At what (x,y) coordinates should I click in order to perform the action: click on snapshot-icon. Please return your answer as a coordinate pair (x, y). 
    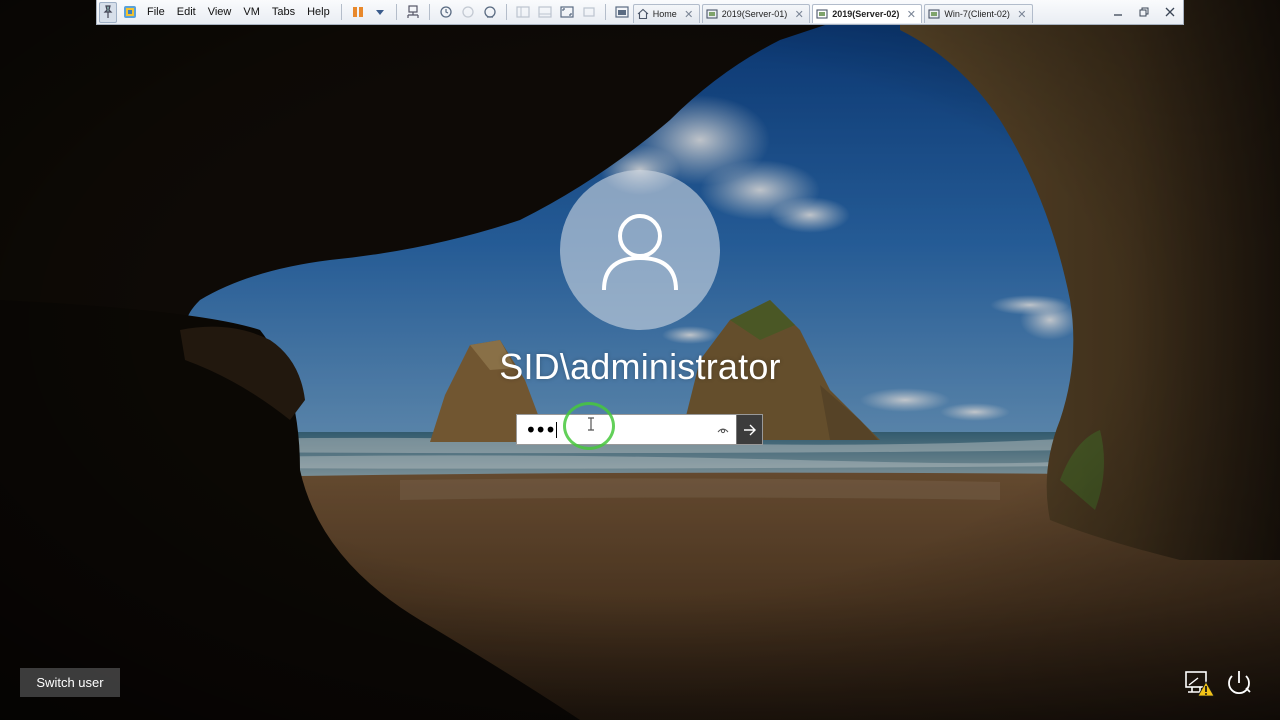
    Looking at the image, I should click on (446, 12).